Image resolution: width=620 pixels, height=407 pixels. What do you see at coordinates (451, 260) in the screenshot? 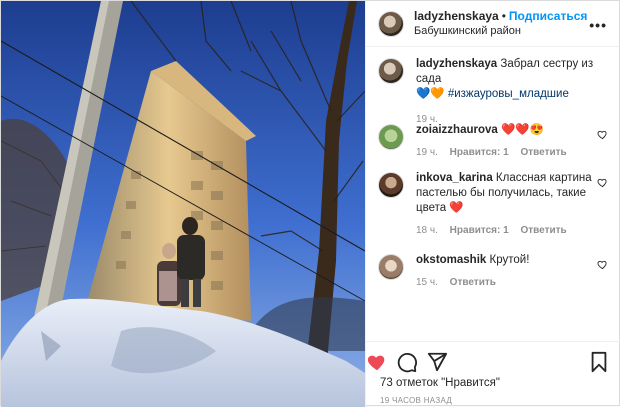
I see `comment-username: okstomashik` at bounding box center [451, 260].